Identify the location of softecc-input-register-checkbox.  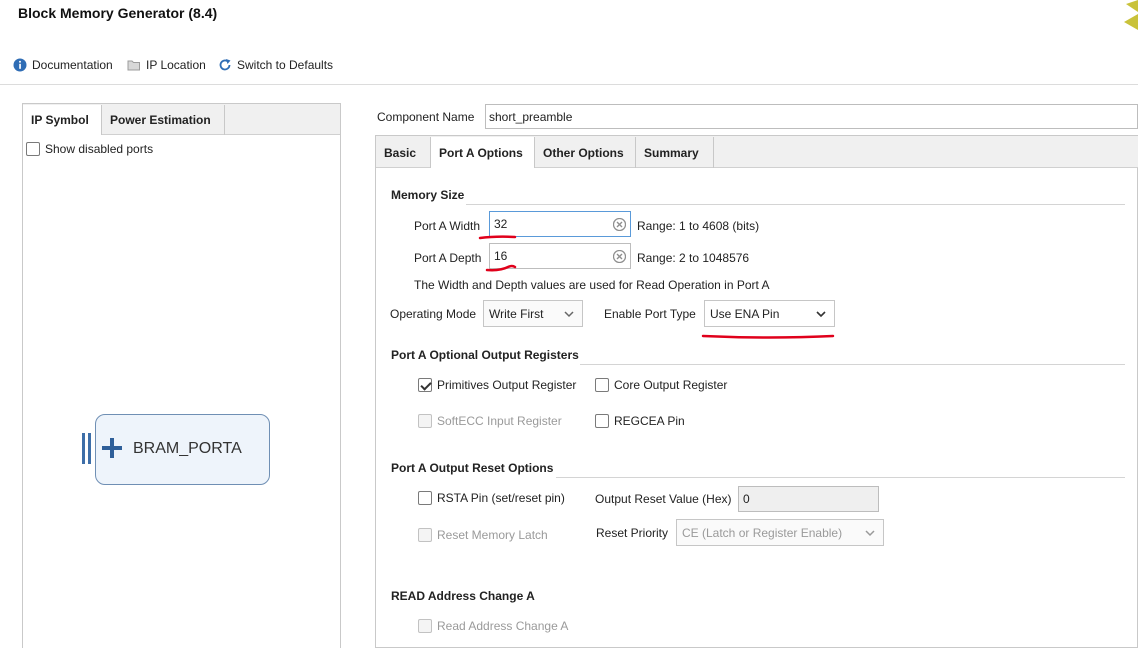
(425, 421).